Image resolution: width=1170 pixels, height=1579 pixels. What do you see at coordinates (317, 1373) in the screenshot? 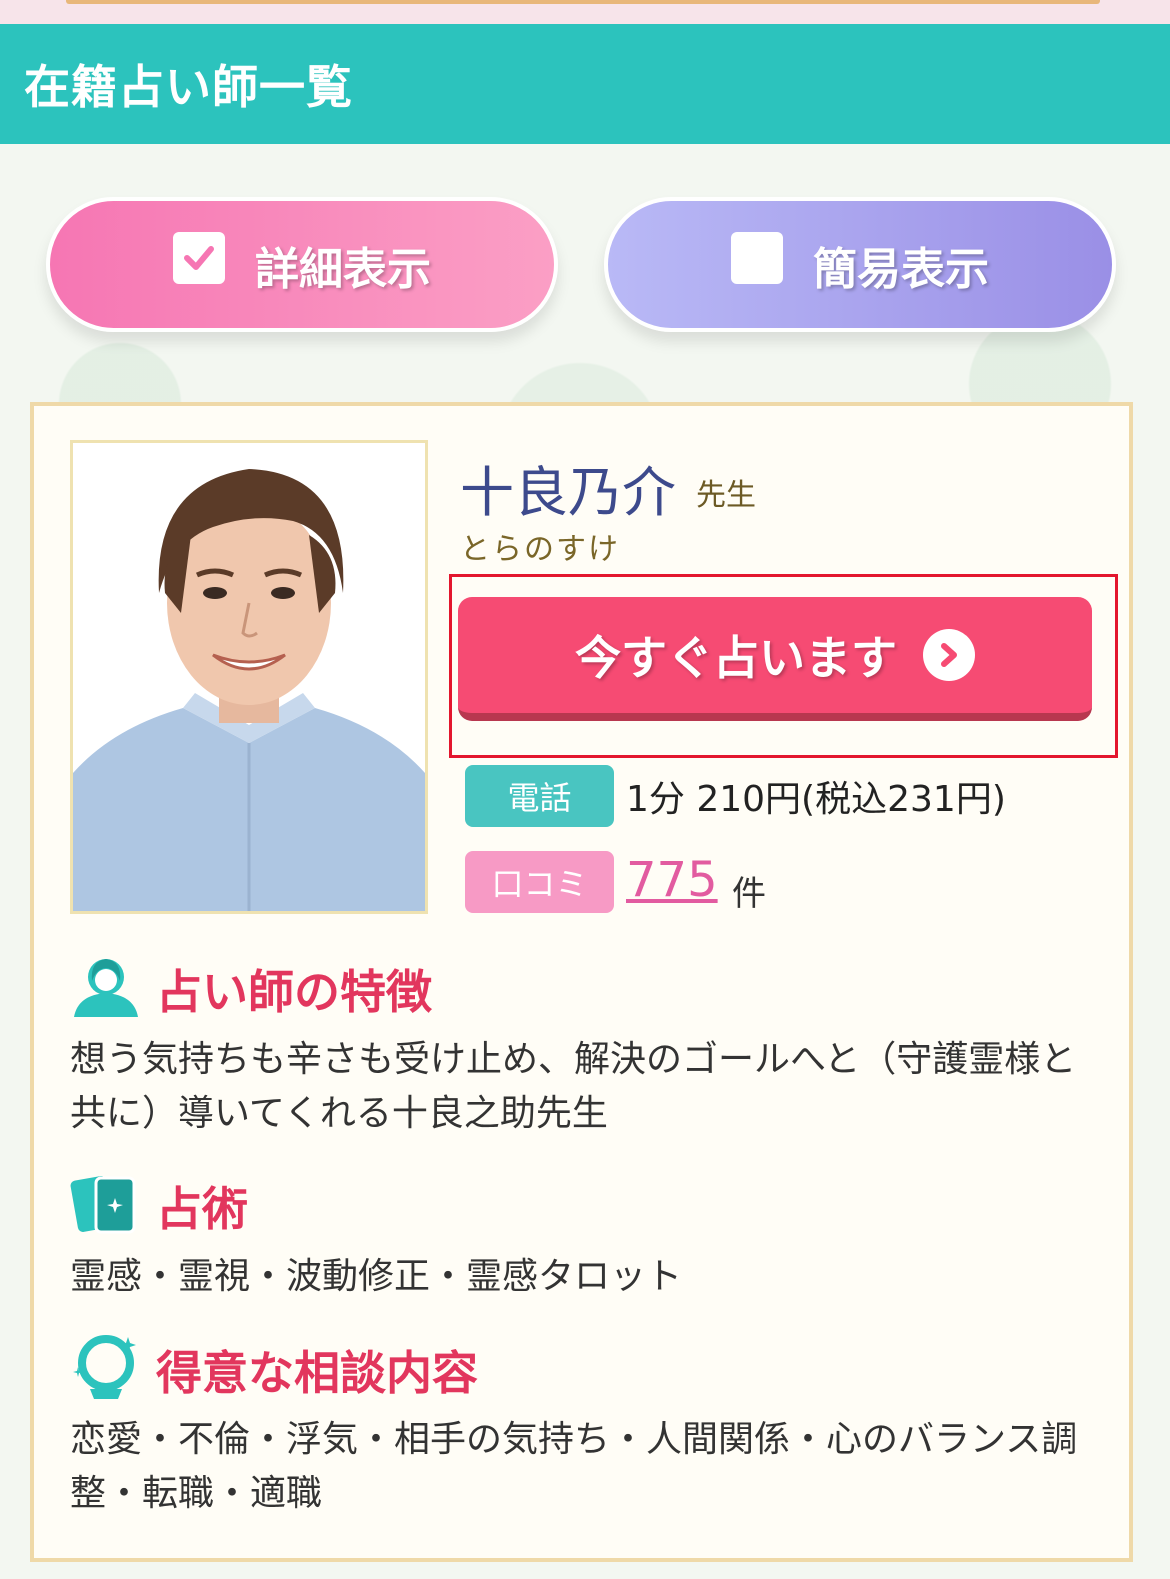
I see `topics-title: 得意な相談内容` at bounding box center [317, 1373].